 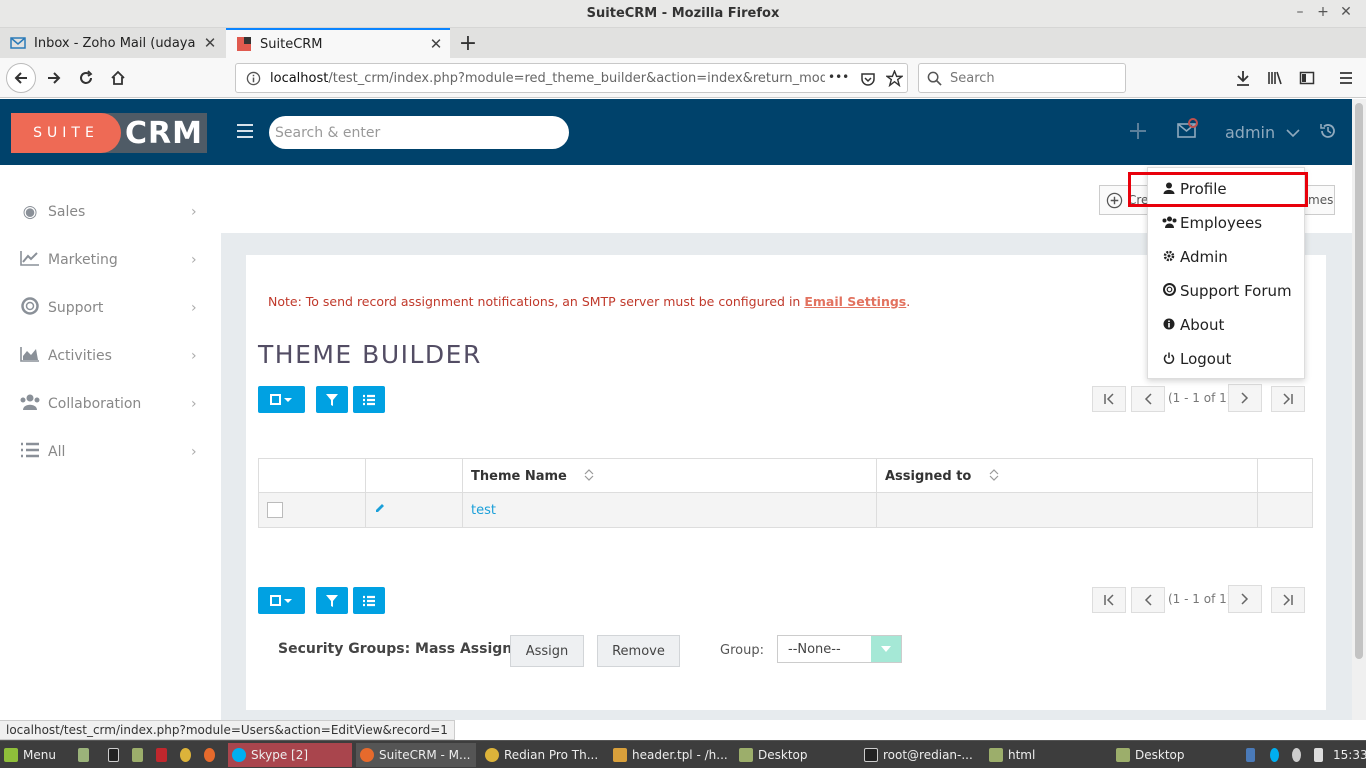 What do you see at coordinates (1045, 755) in the screenshot?
I see `task-html: html` at bounding box center [1045, 755].